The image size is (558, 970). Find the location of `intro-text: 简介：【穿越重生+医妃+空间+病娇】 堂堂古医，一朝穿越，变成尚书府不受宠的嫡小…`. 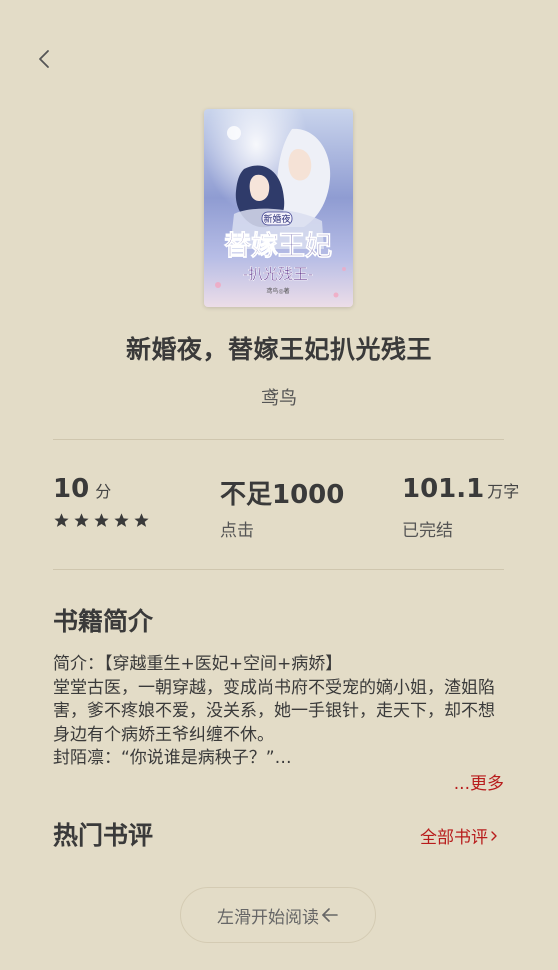

intro-text: 简介：【穿越重生+医妃+空间+病娇】 堂堂古医，一朝穿越，变成尚书府不受宠的嫡小… is located at coordinates (279, 712).